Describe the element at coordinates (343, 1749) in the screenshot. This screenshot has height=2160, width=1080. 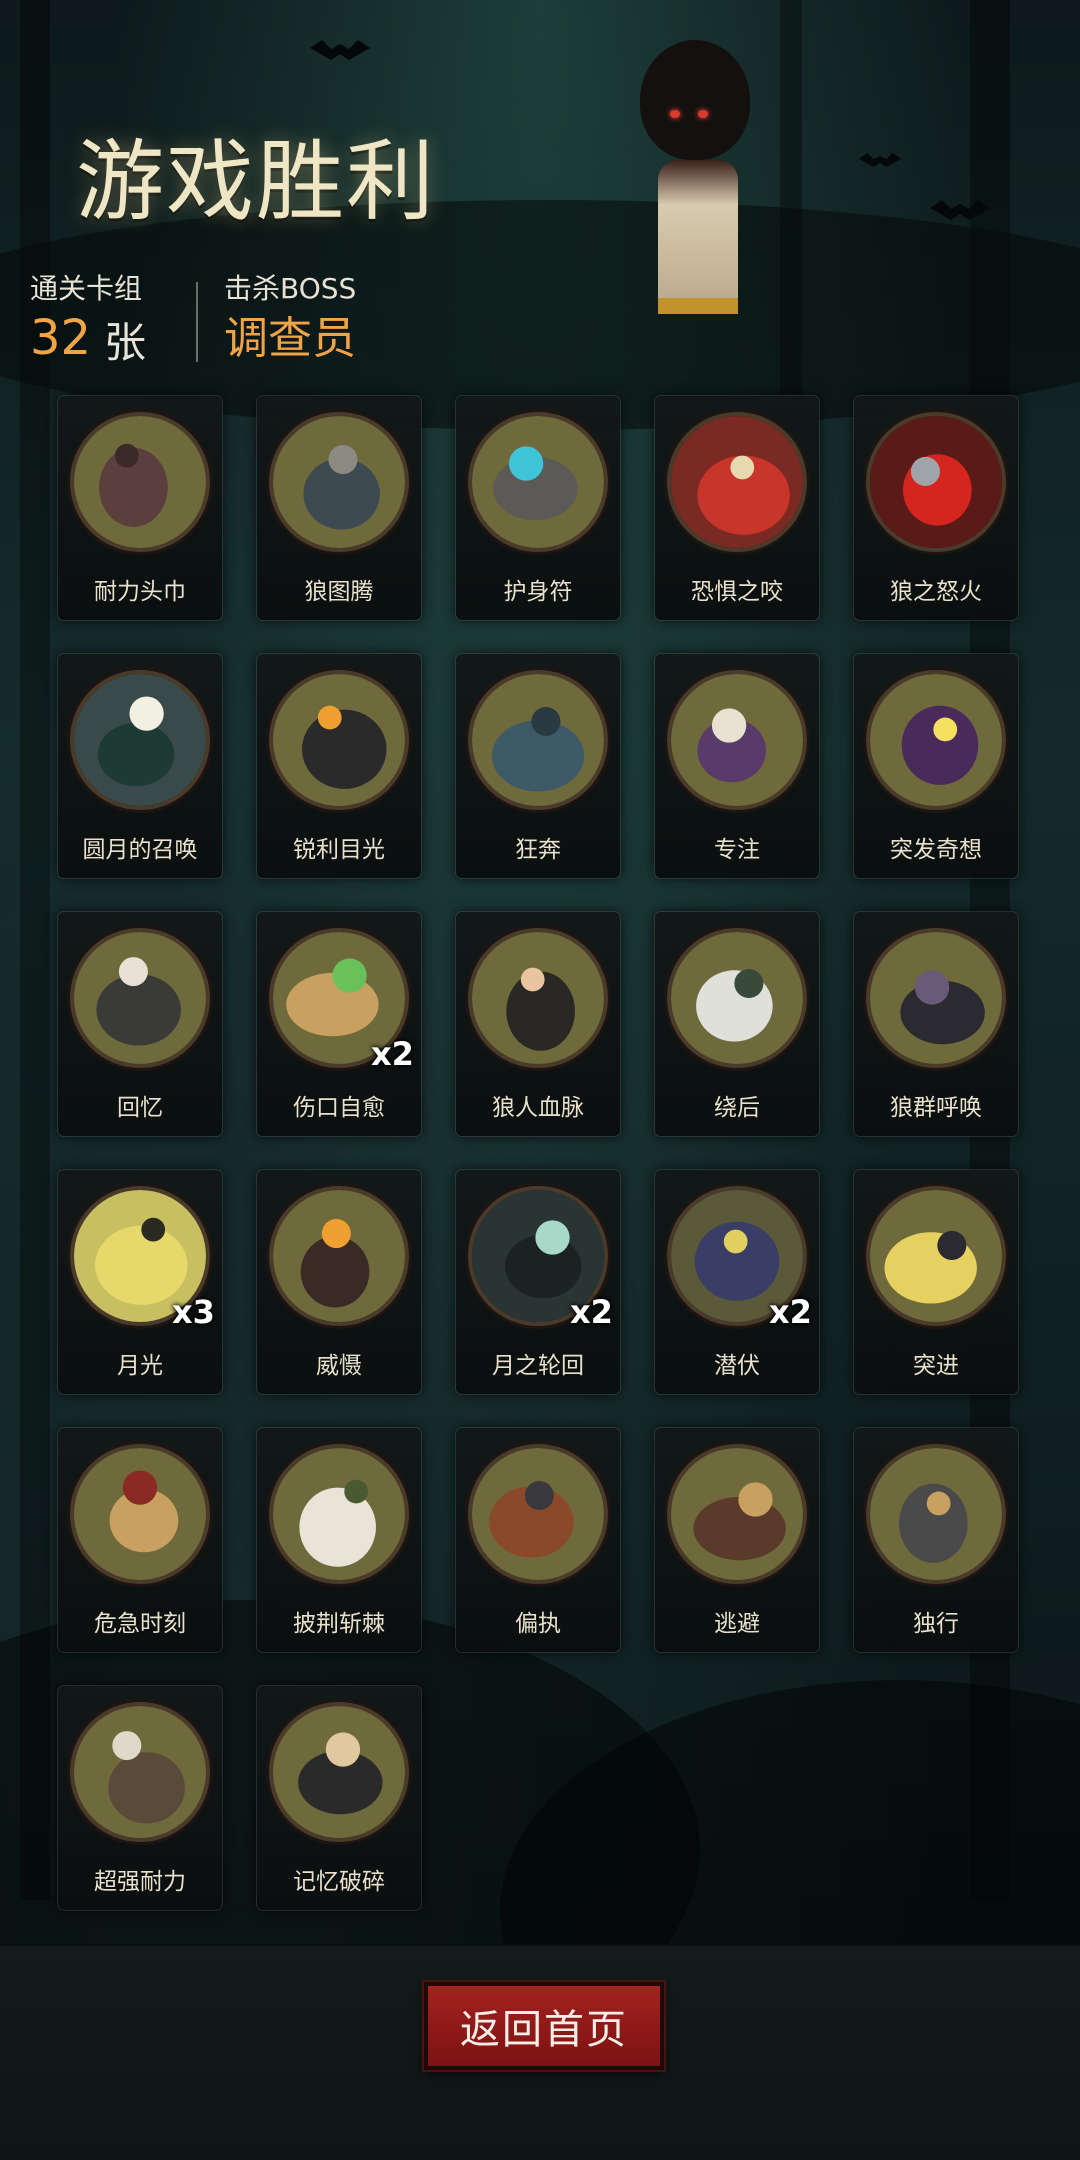
I see `shattered-memory-icon-detail` at that location.